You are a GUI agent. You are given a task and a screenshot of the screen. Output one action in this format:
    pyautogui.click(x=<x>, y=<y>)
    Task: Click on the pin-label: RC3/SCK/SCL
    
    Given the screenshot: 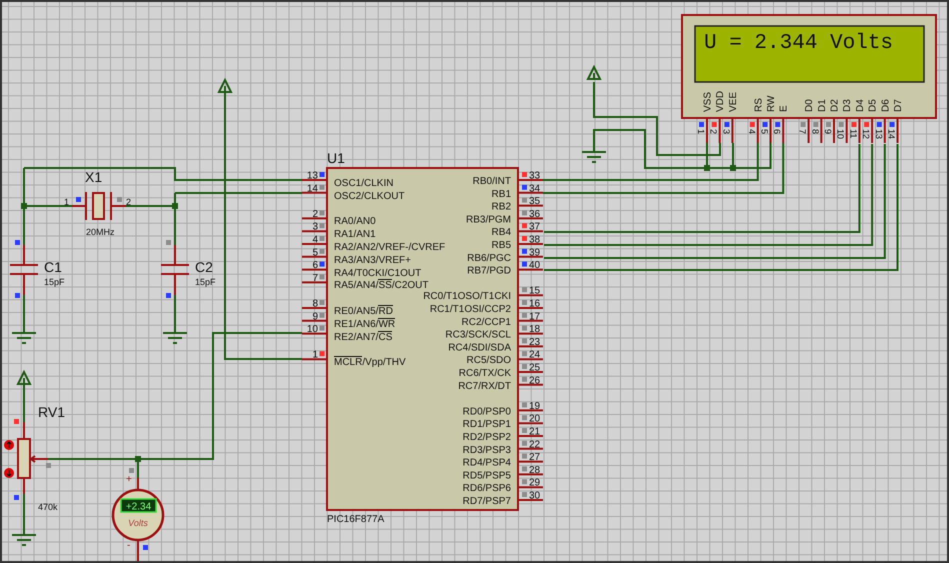 What is the action you would take?
    pyautogui.click(x=478, y=335)
    